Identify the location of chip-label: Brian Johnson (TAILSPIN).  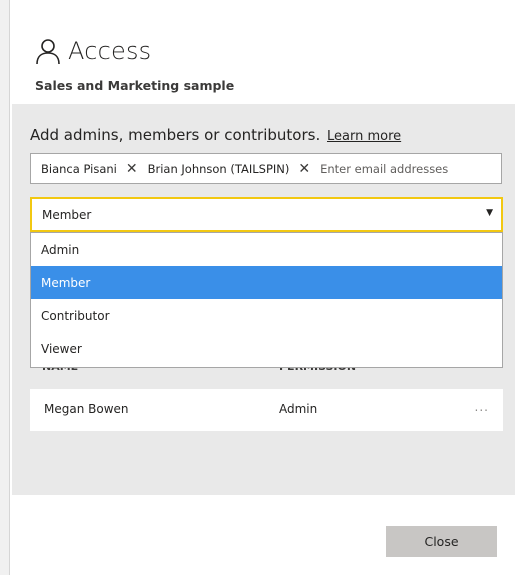
(218, 168).